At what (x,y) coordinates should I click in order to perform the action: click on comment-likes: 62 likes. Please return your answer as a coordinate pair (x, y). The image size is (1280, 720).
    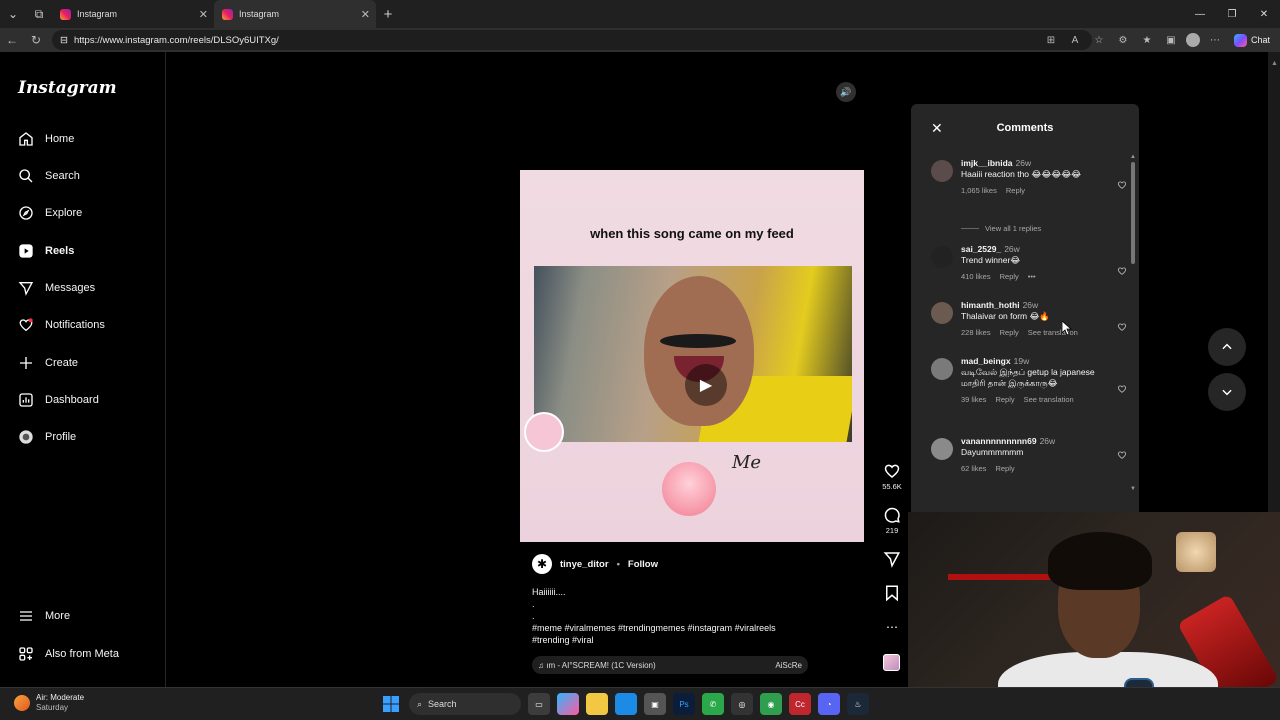
    Looking at the image, I should click on (973, 468).